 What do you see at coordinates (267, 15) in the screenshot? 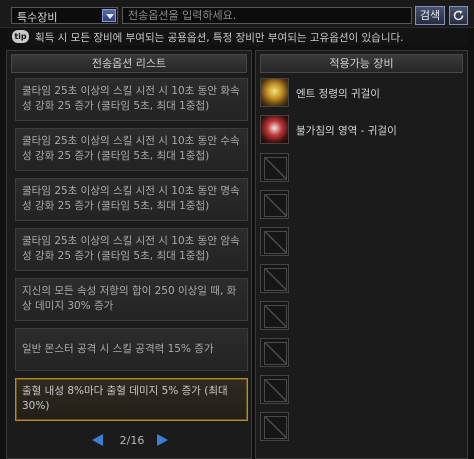
I see `search-input` at bounding box center [267, 15].